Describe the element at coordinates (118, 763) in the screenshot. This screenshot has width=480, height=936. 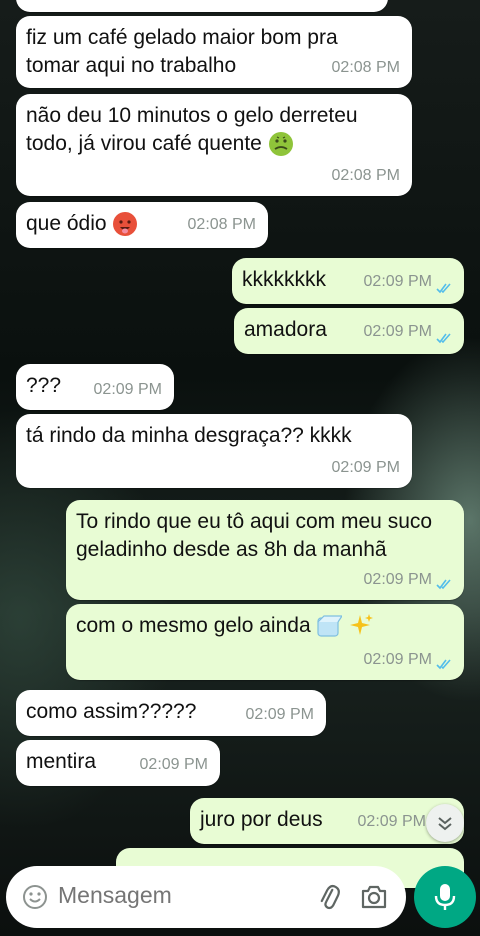
I see `message-bubble-incoming: mentira 02:09 PM` at that location.